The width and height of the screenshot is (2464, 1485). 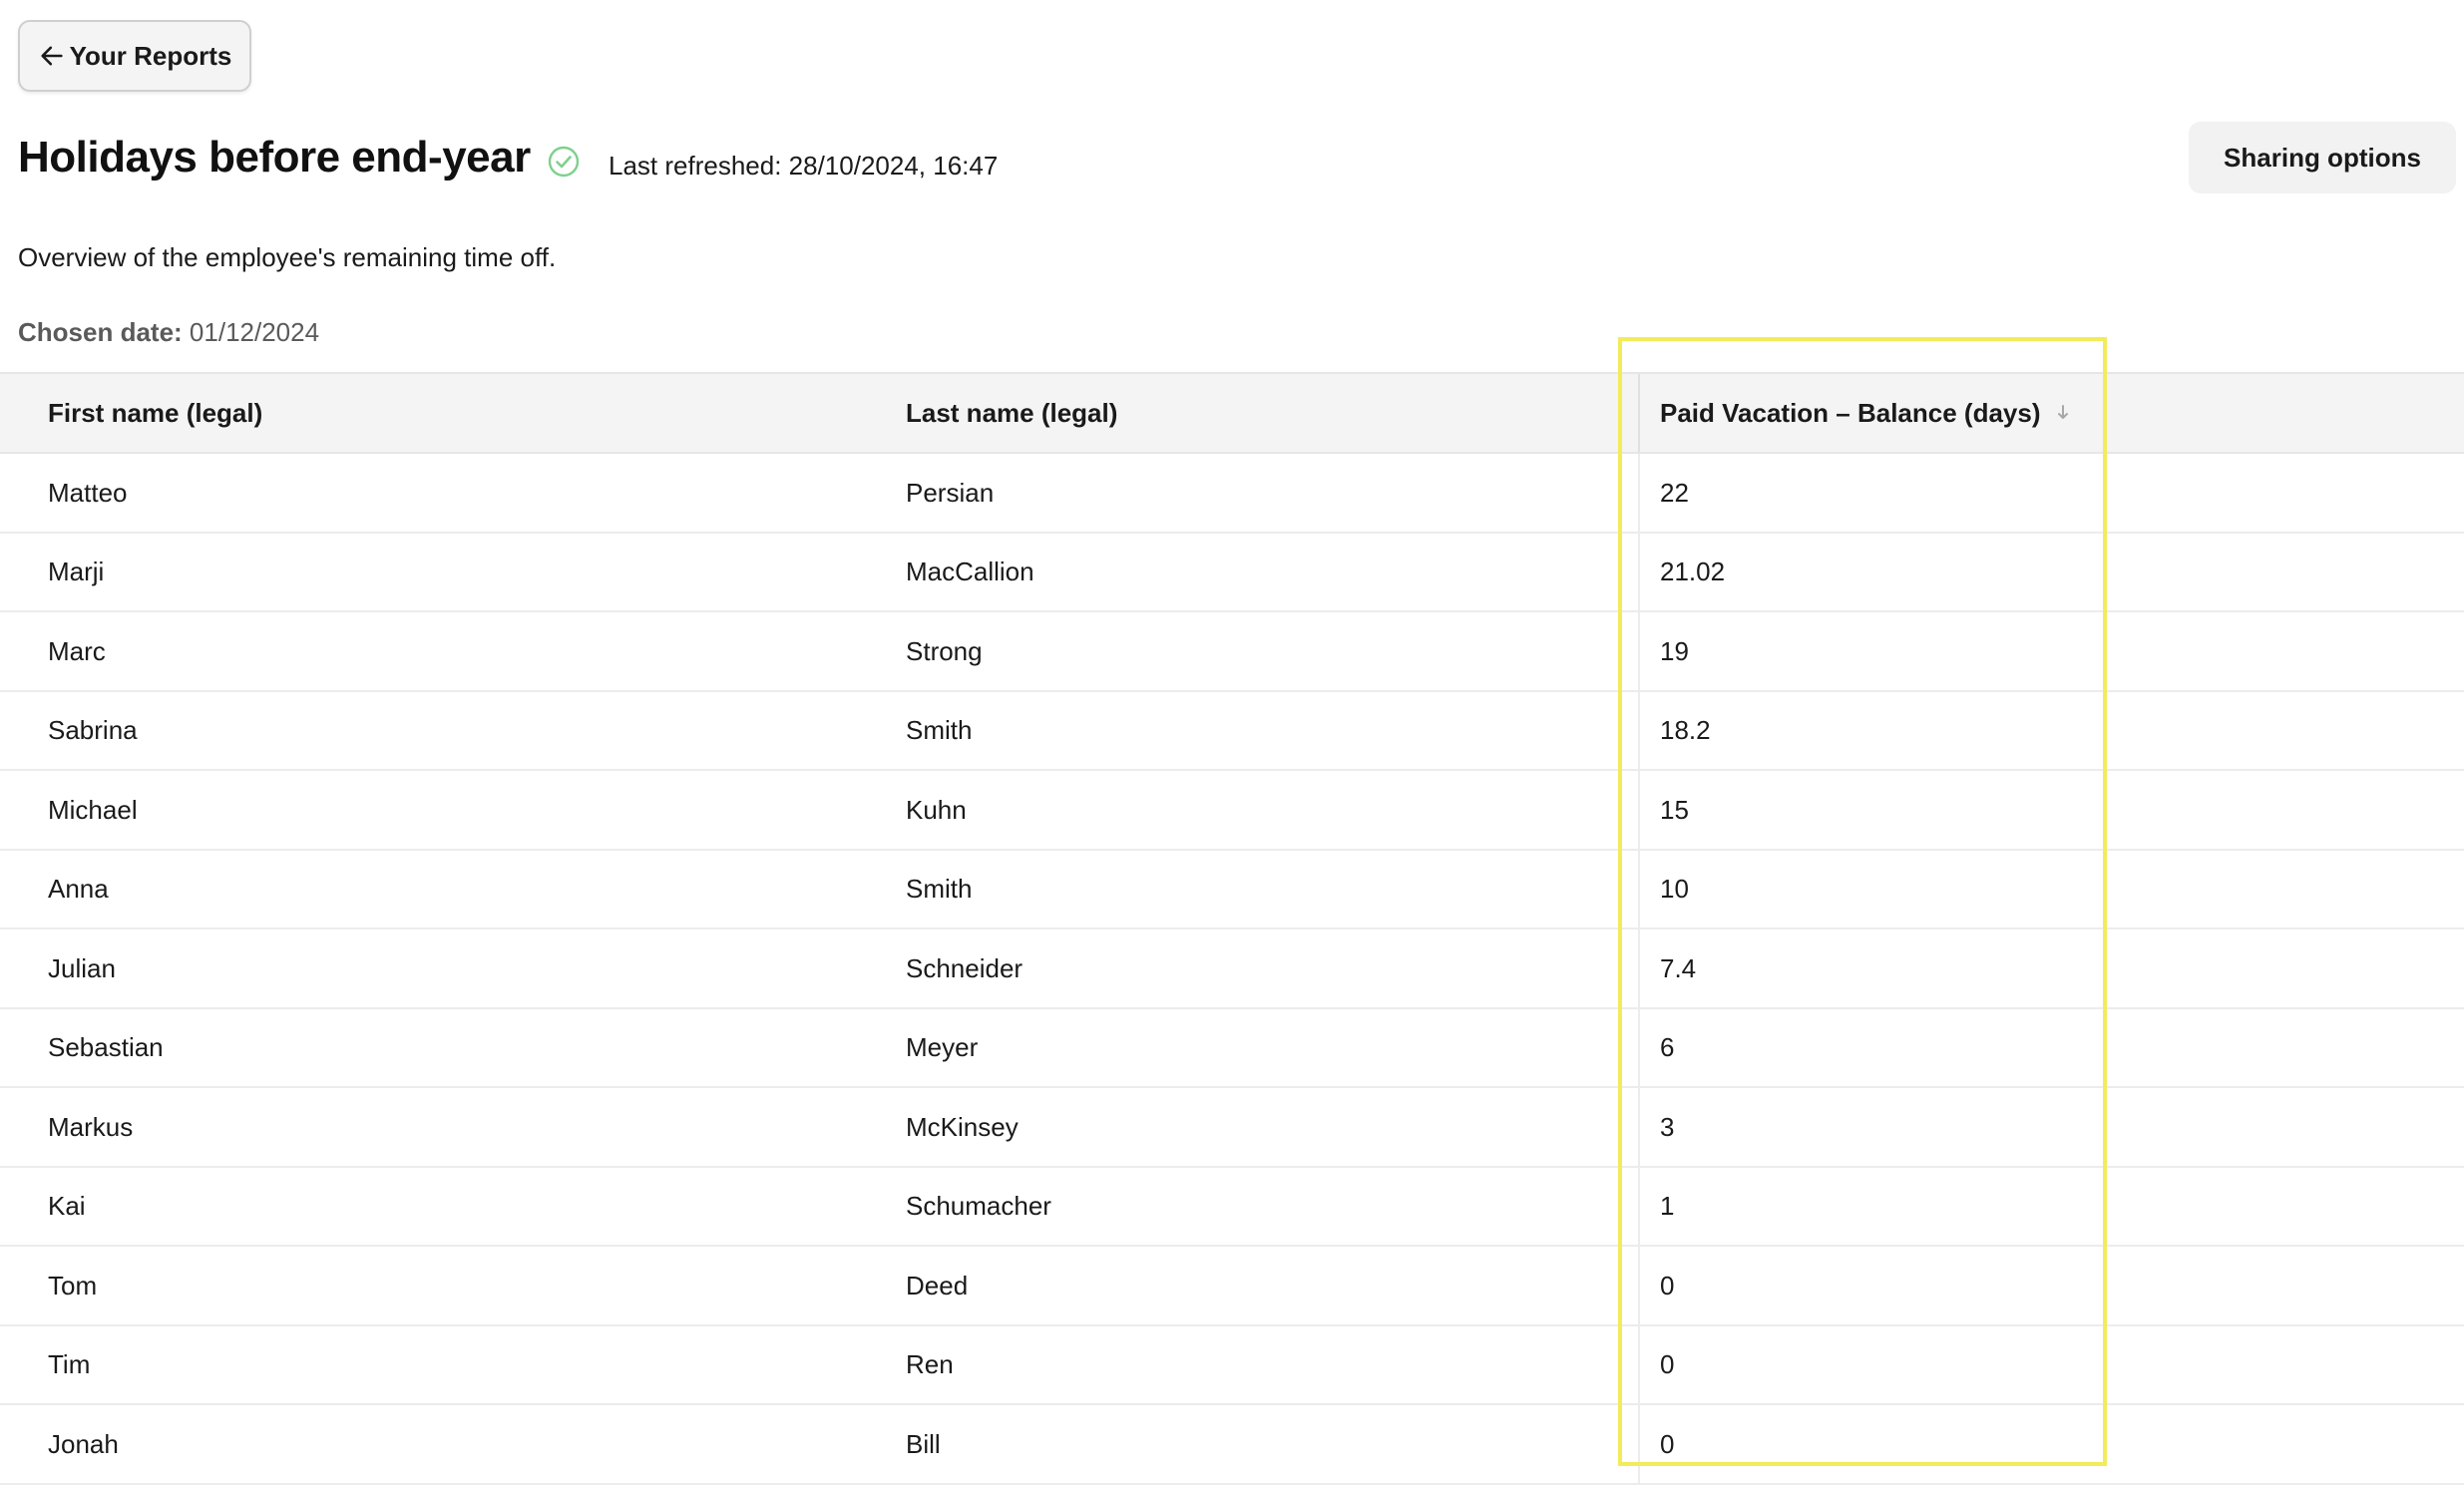 I want to click on cell-first-name: Anna, so click(x=78, y=889).